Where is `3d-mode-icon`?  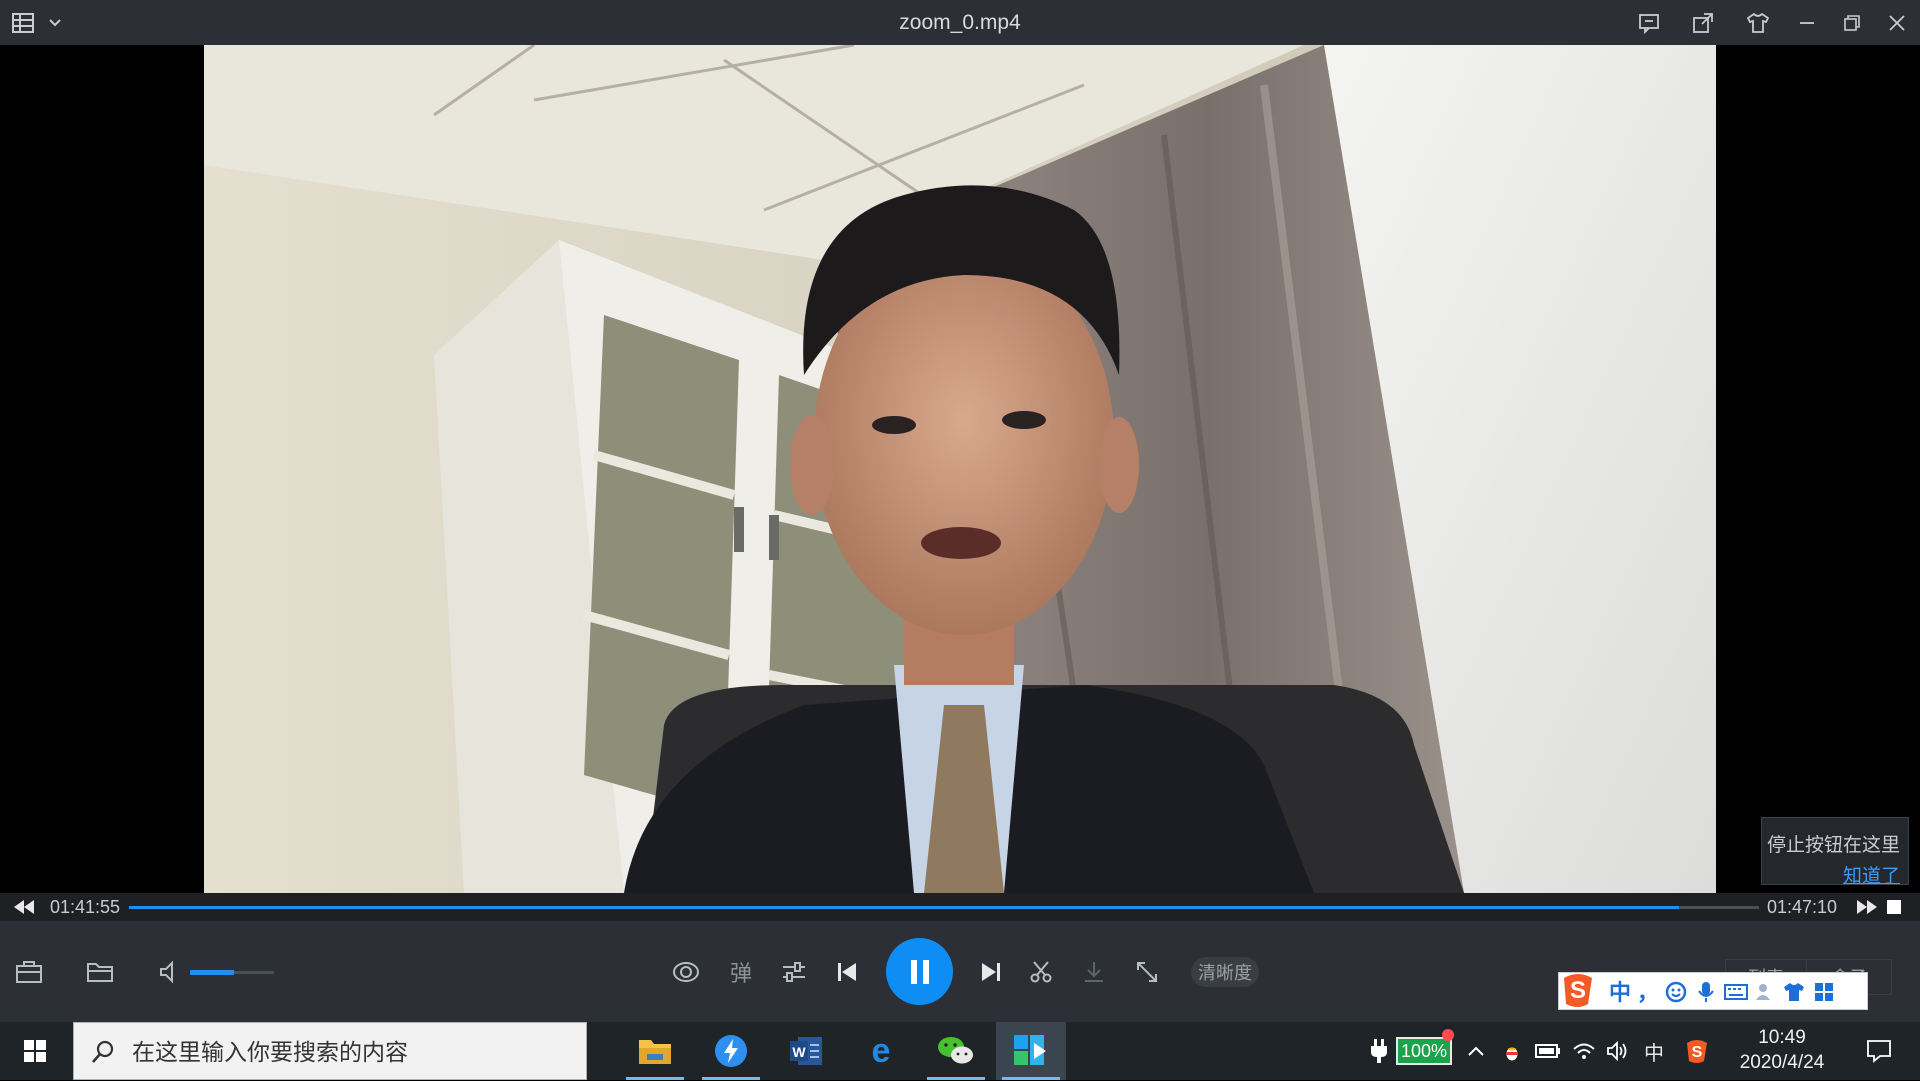 3d-mode-icon is located at coordinates (686, 972).